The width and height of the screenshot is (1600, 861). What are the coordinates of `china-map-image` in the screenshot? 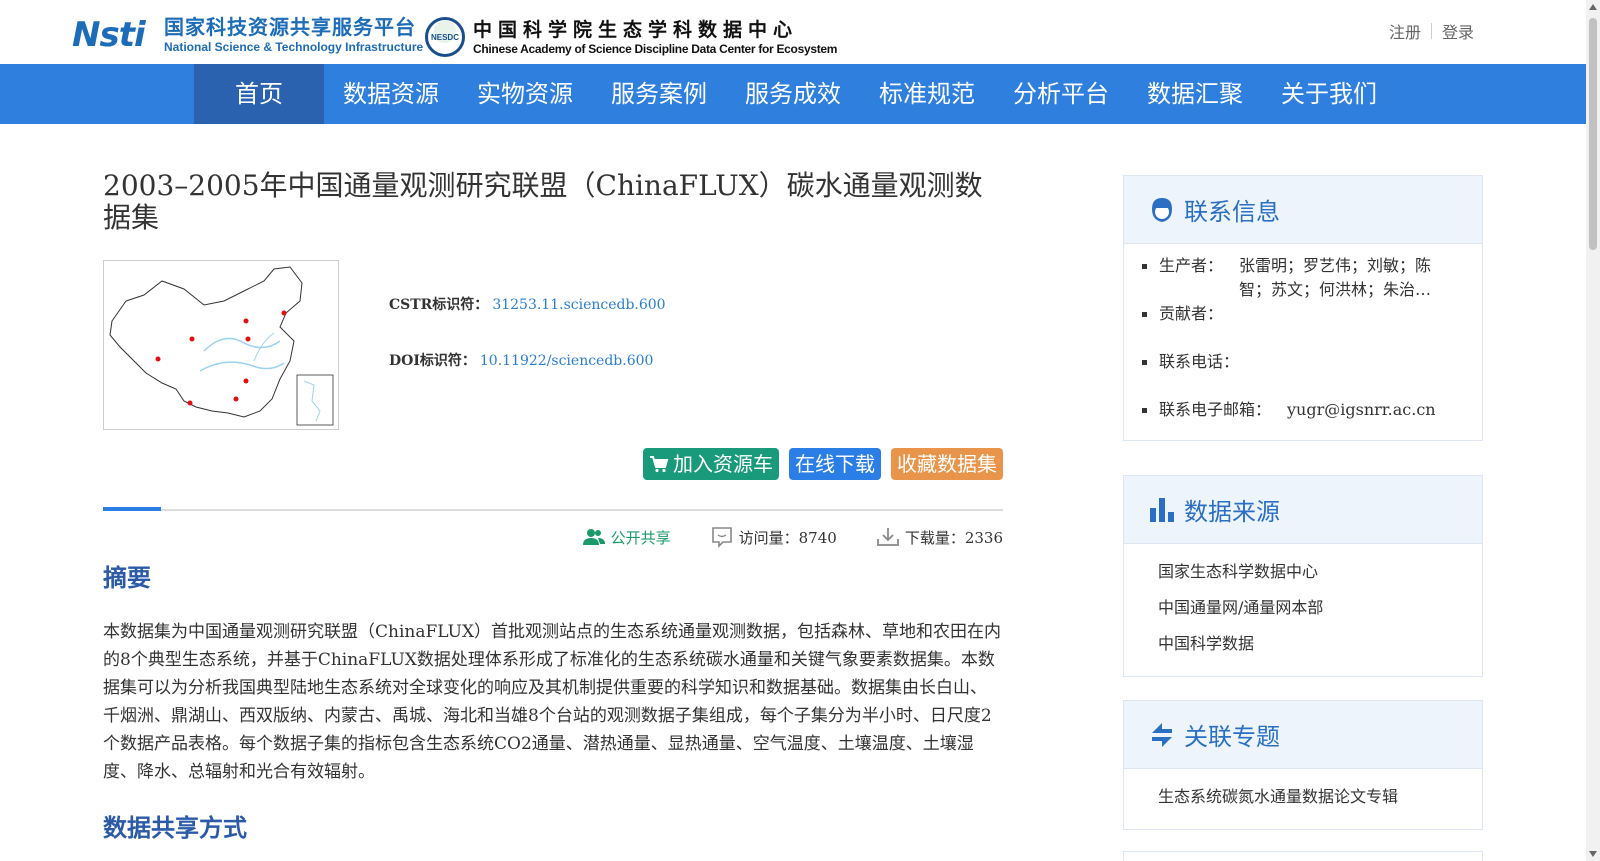 It's located at (221, 346).